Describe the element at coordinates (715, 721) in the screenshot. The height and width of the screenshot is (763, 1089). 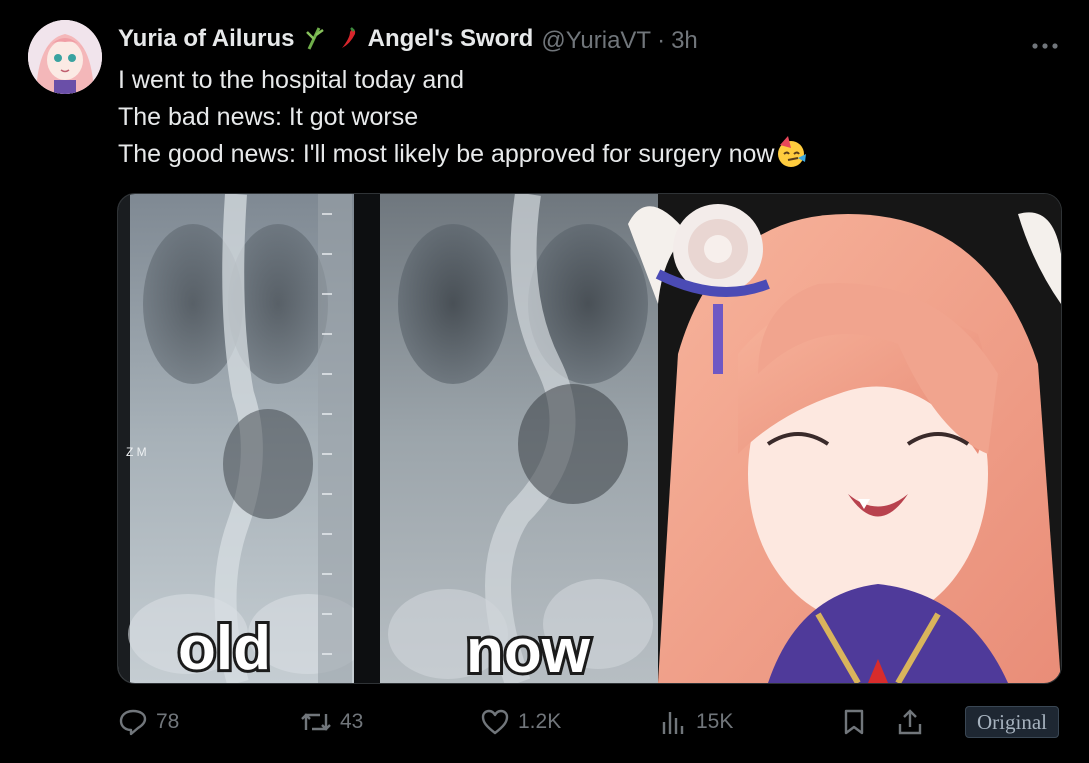
I see `views-count: 15K` at that location.